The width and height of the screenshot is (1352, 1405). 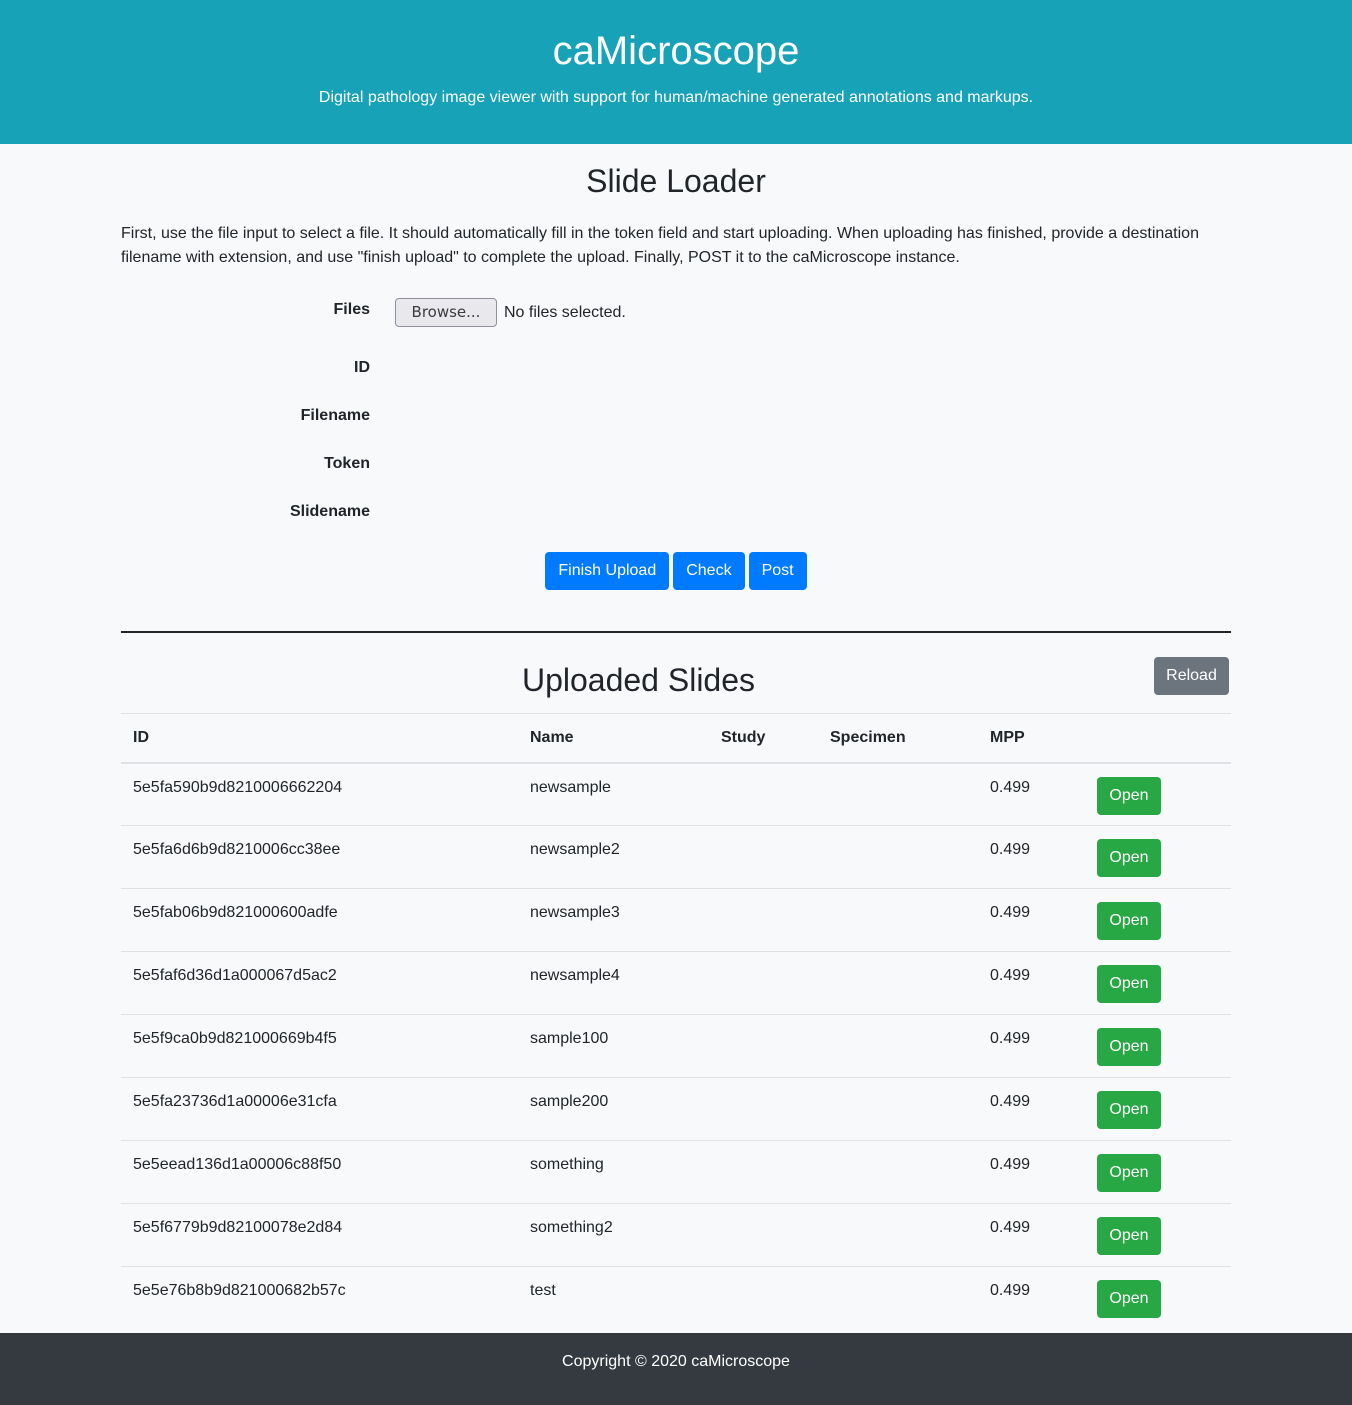 What do you see at coordinates (613, 1046) in the screenshot?
I see `slide-name: sample100` at bounding box center [613, 1046].